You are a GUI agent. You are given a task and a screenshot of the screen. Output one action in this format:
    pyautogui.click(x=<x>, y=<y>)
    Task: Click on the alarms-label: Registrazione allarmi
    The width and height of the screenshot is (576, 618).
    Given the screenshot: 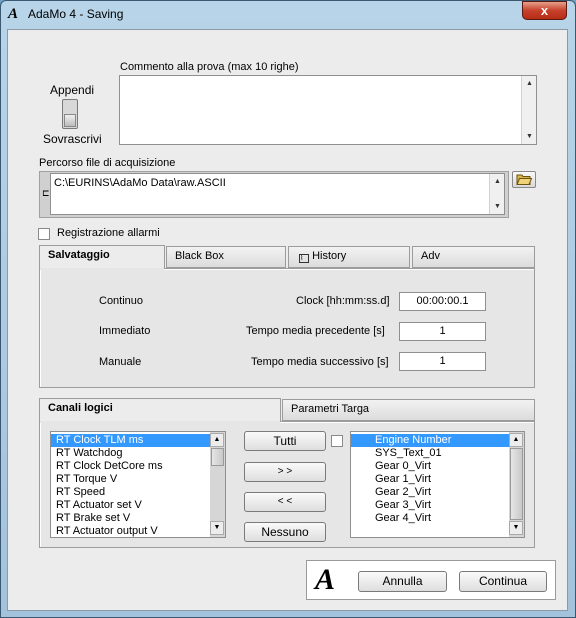 What is the action you would take?
    pyautogui.click(x=108, y=233)
    